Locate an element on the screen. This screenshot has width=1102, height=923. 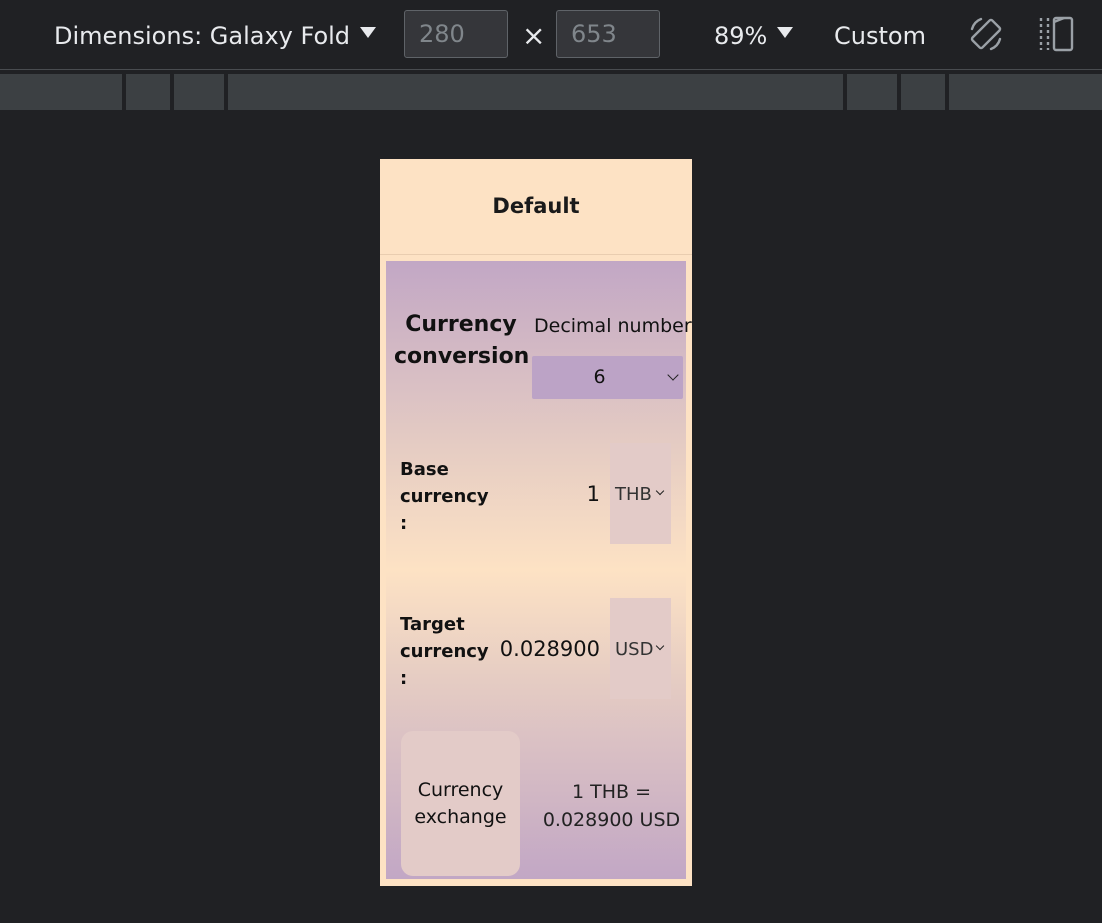
target-currency-label: Target currency : is located at coordinates (444, 651).